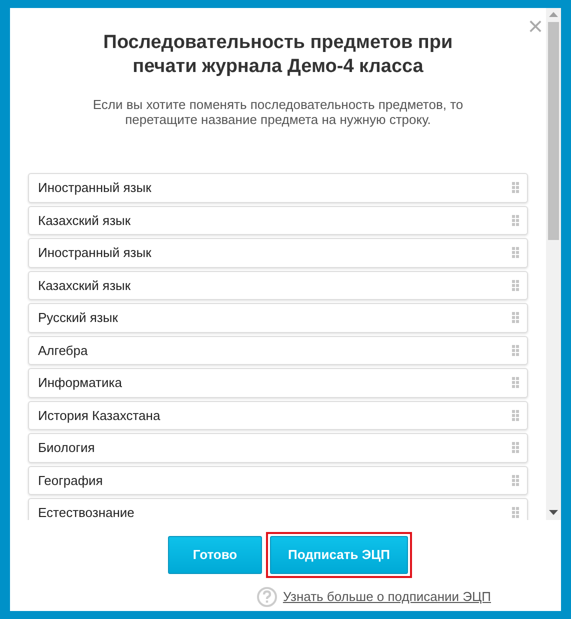  I want to click on subject-row: Информатика, so click(278, 383).